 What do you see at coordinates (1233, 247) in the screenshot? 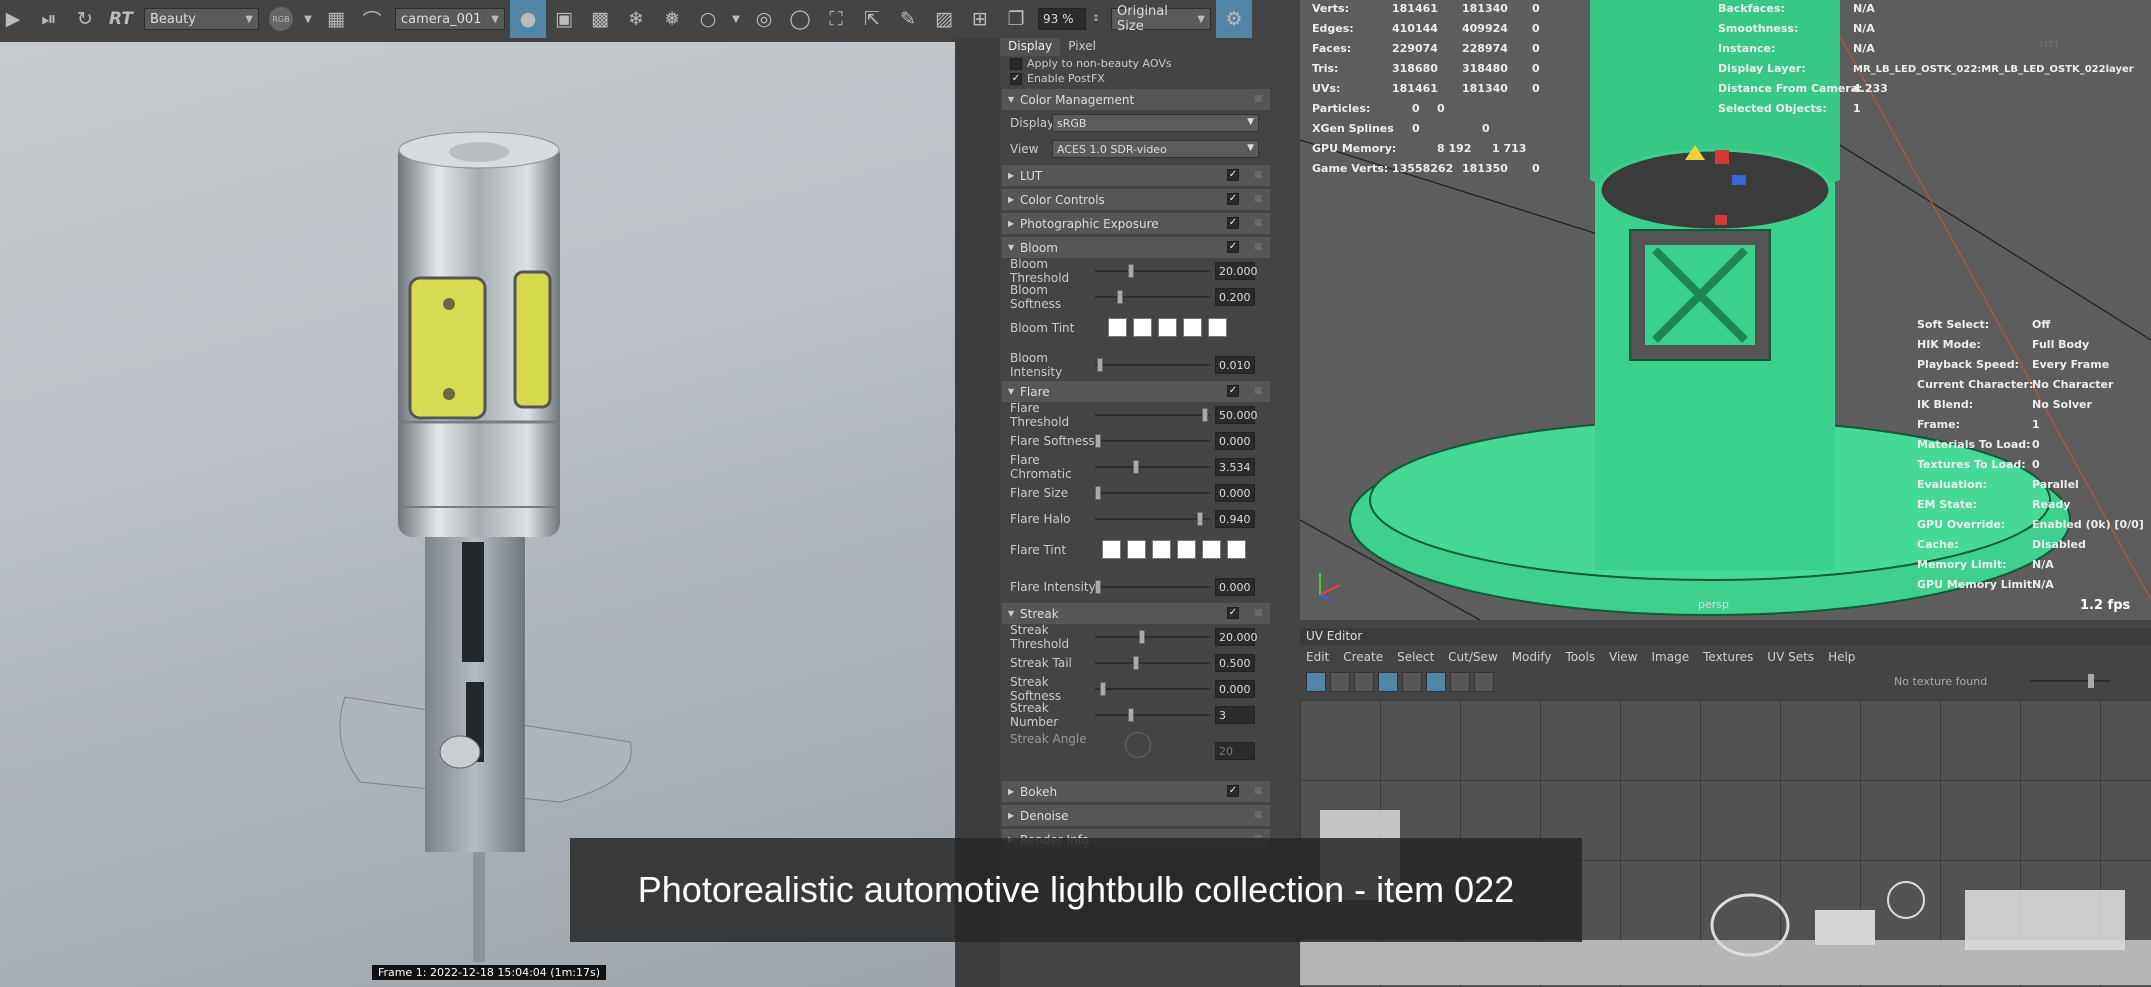
I see `bloom-checkbox: ✓` at bounding box center [1233, 247].